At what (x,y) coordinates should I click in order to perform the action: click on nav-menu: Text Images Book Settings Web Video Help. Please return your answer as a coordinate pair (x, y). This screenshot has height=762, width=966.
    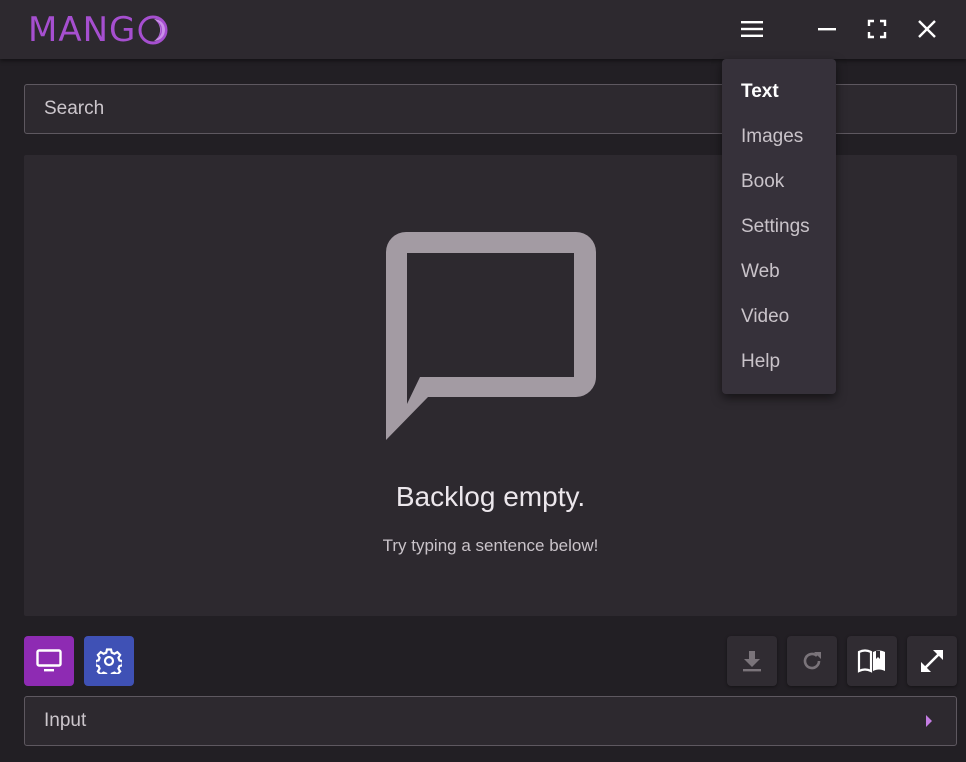
    Looking at the image, I should click on (779, 226).